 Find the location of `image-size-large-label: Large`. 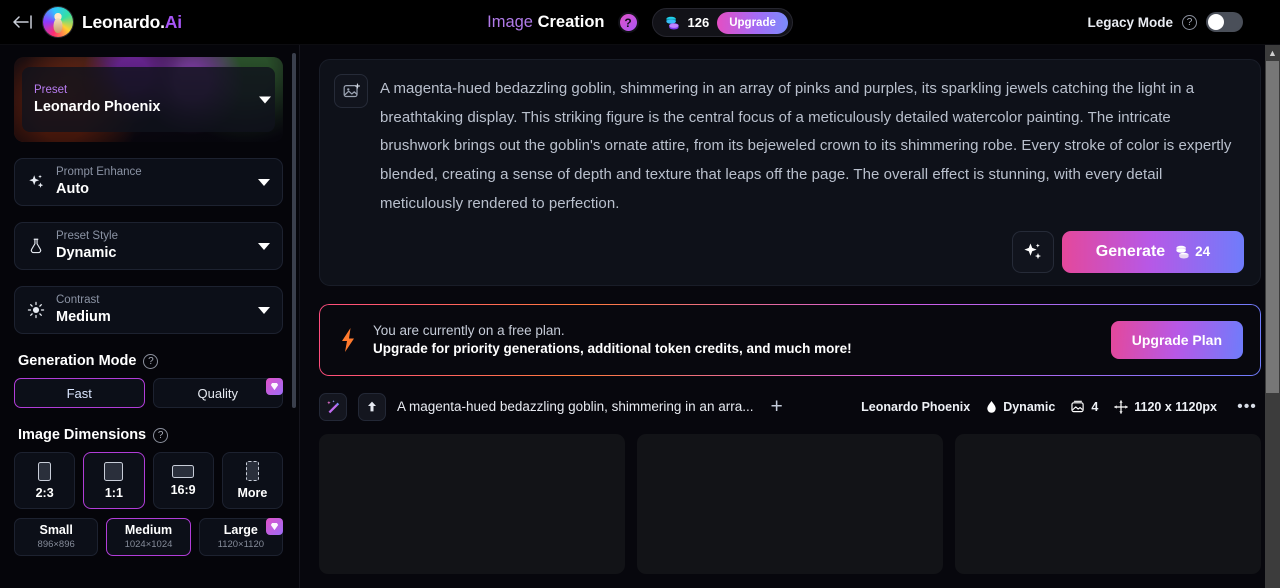

image-size-large-label: Large is located at coordinates (240, 530).